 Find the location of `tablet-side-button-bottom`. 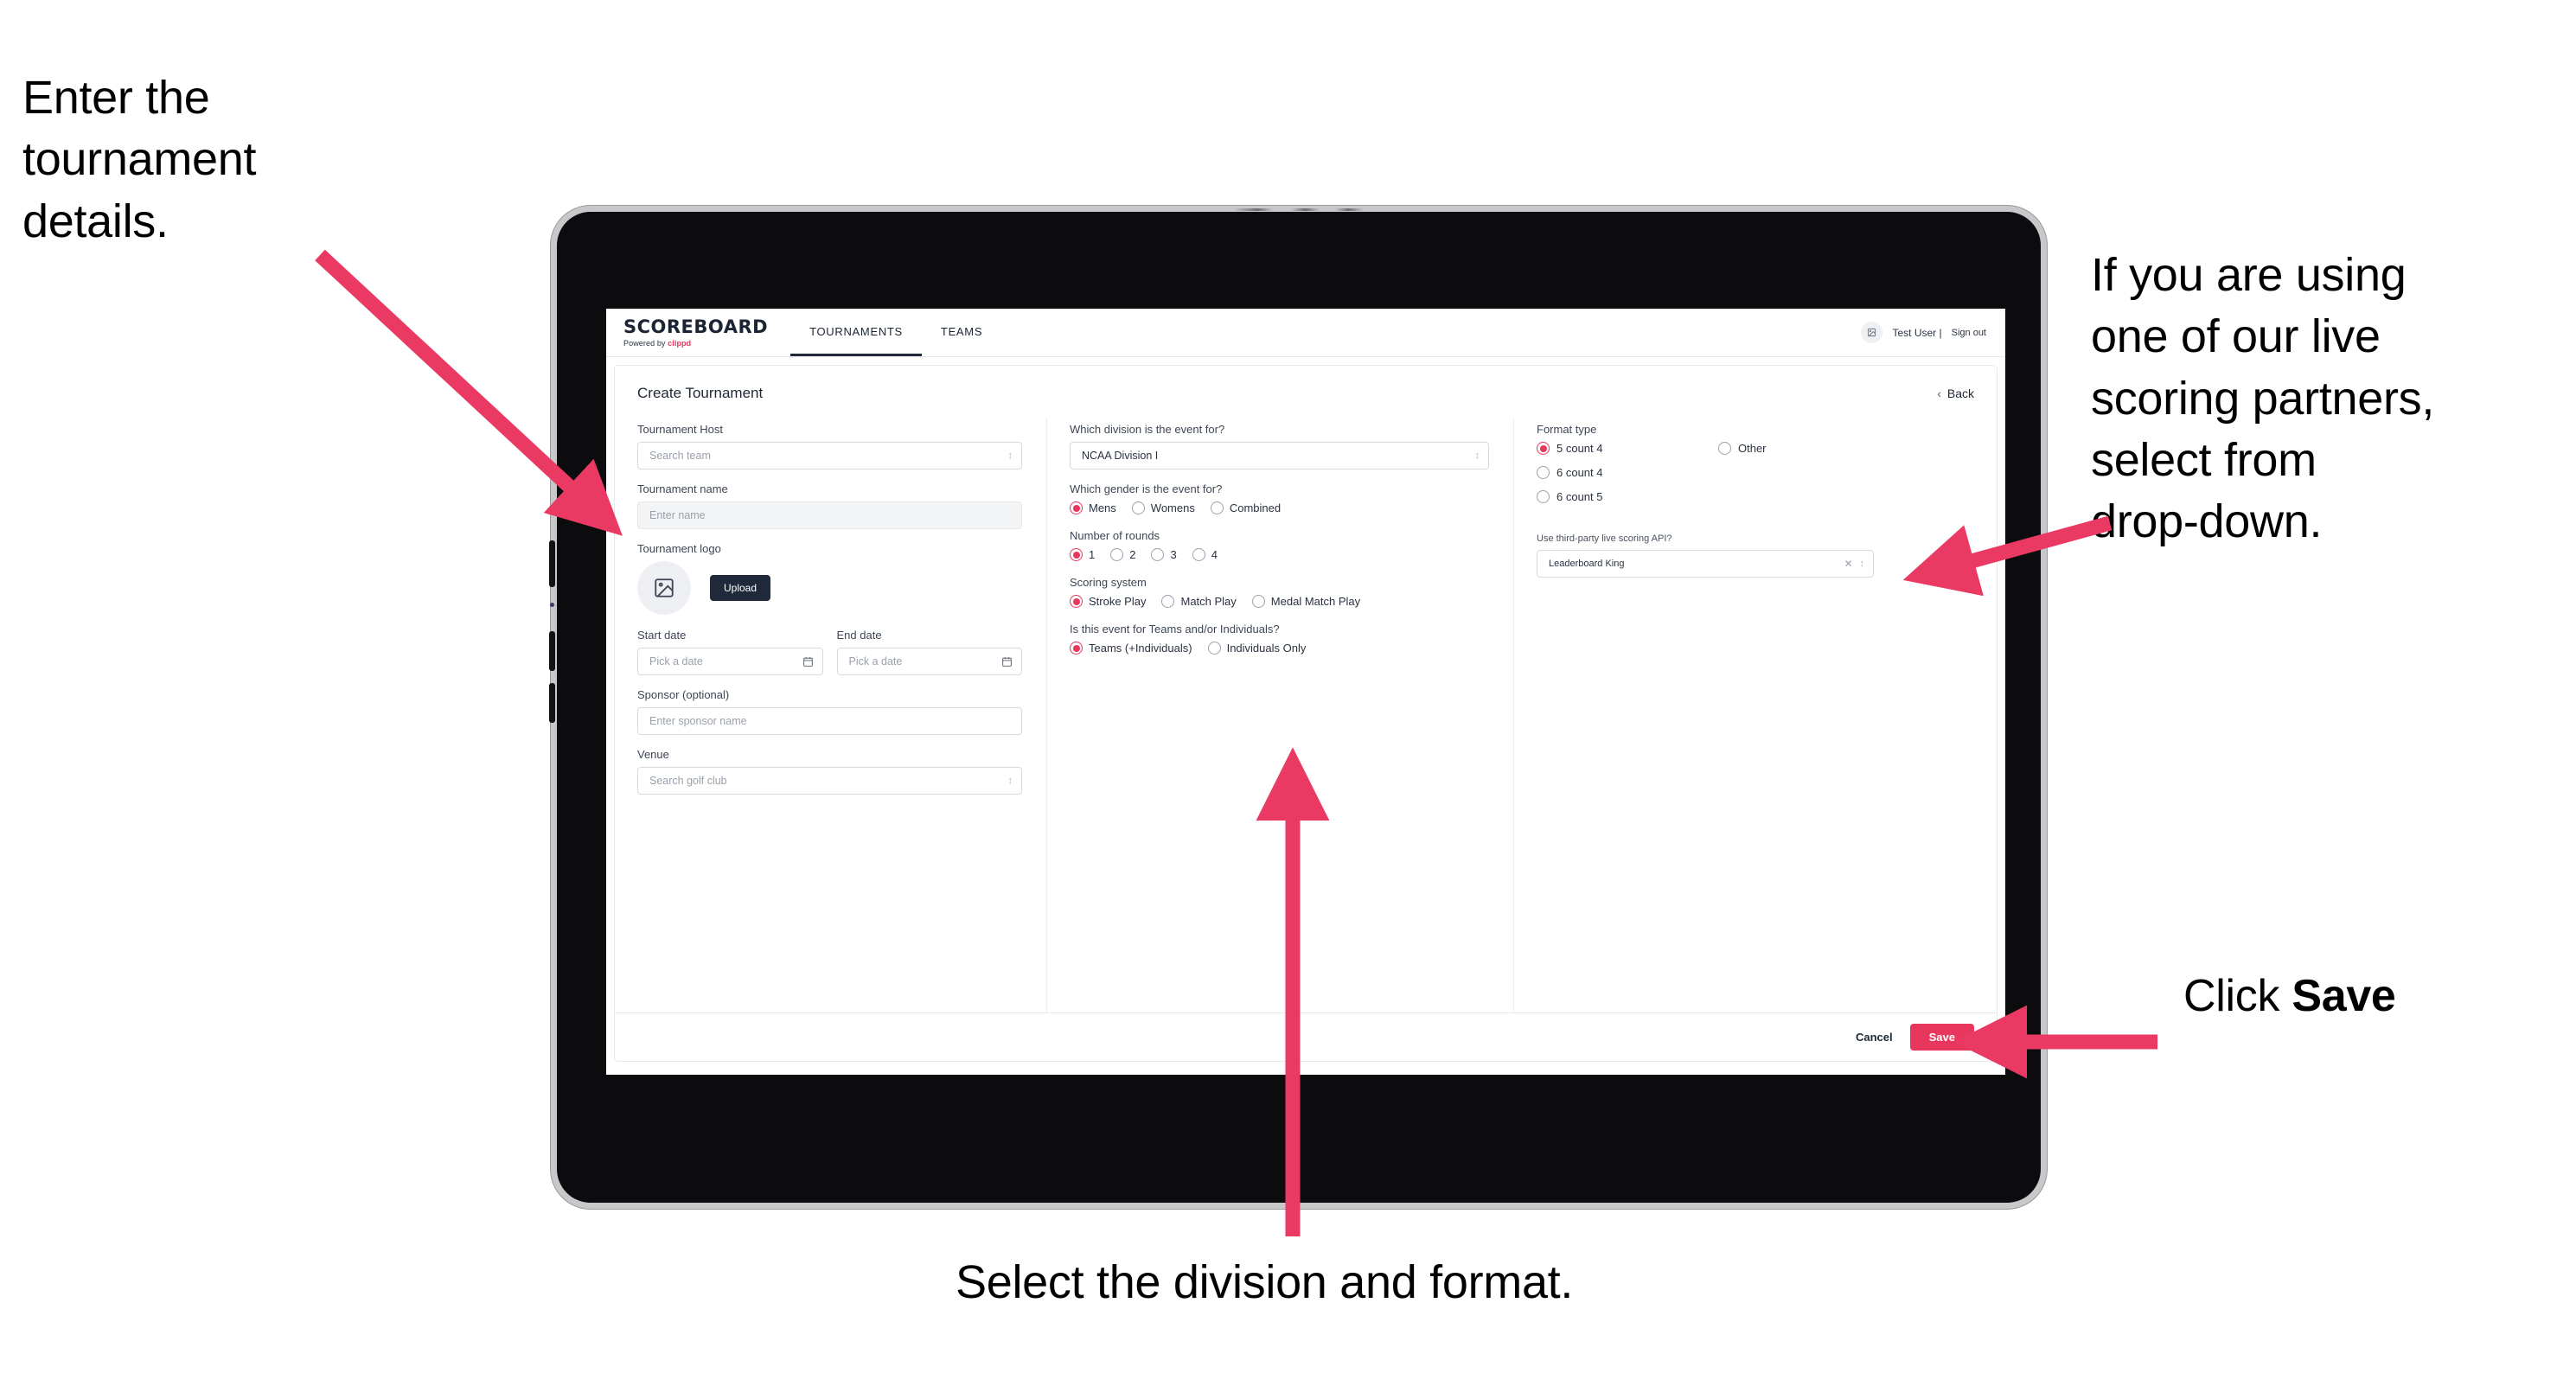

tablet-side-button-bottom is located at coordinates (552, 703).